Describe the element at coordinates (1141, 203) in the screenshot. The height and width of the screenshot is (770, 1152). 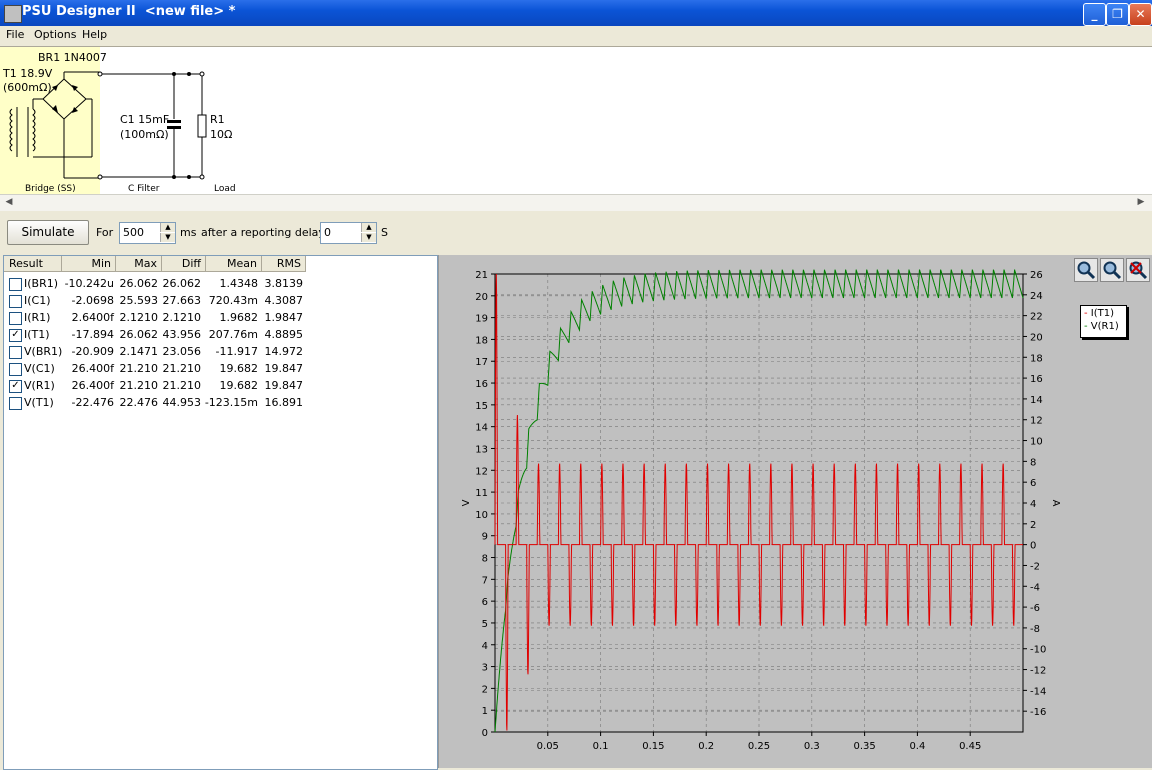
I see `scroll-right-icon: ▶` at that location.